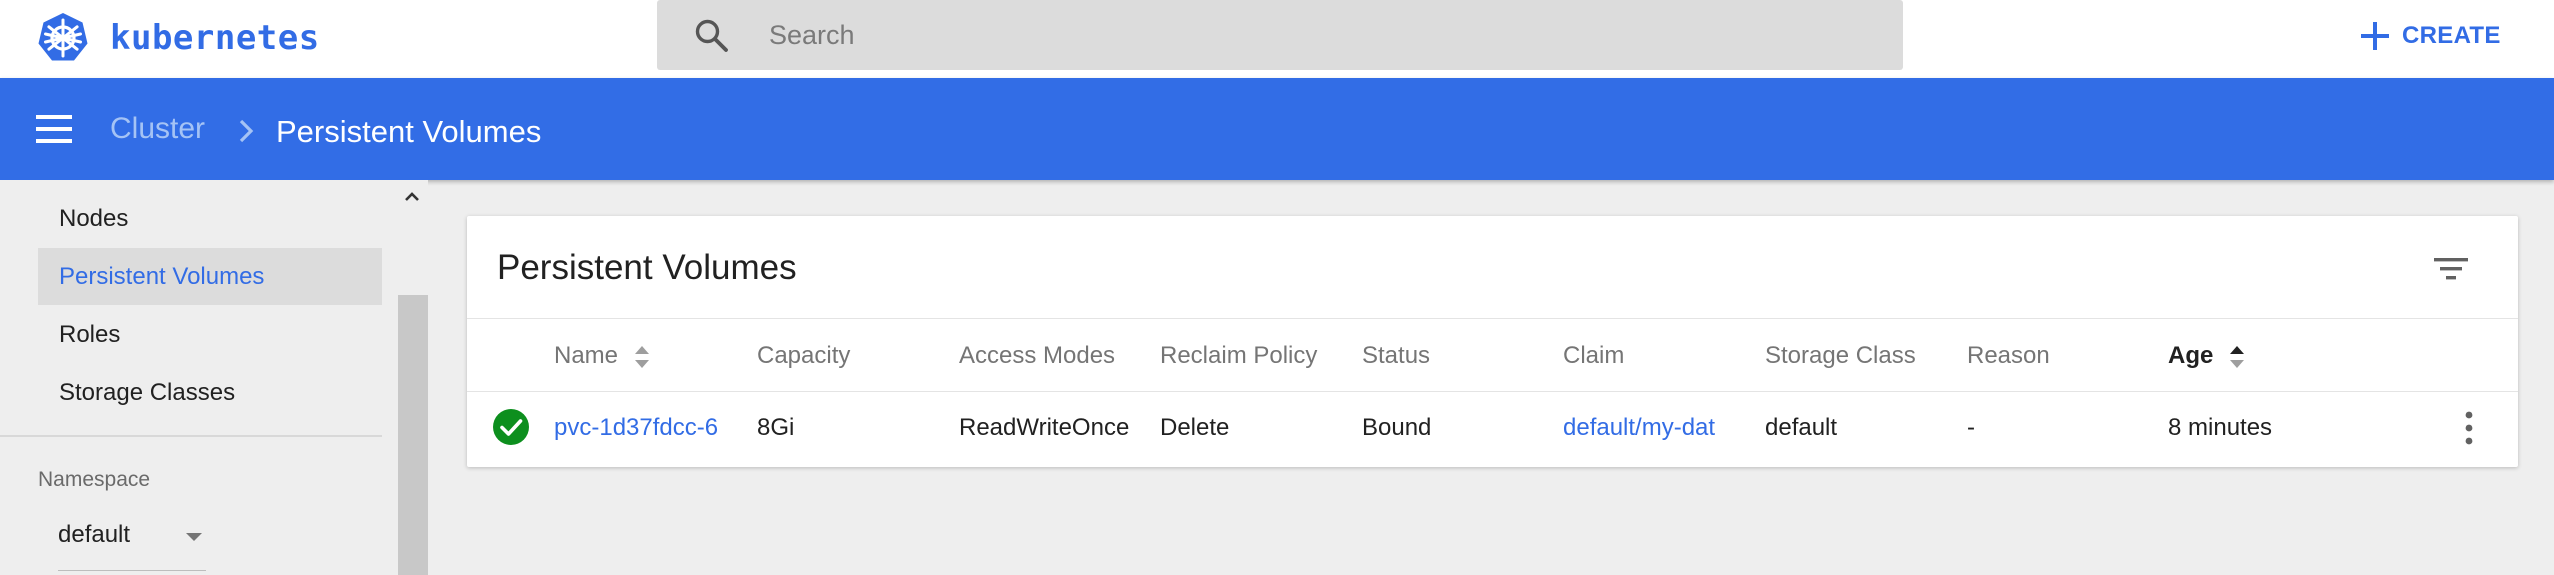  Describe the element at coordinates (94, 218) in the screenshot. I see `sidebar-item-label: Nodes` at that location.